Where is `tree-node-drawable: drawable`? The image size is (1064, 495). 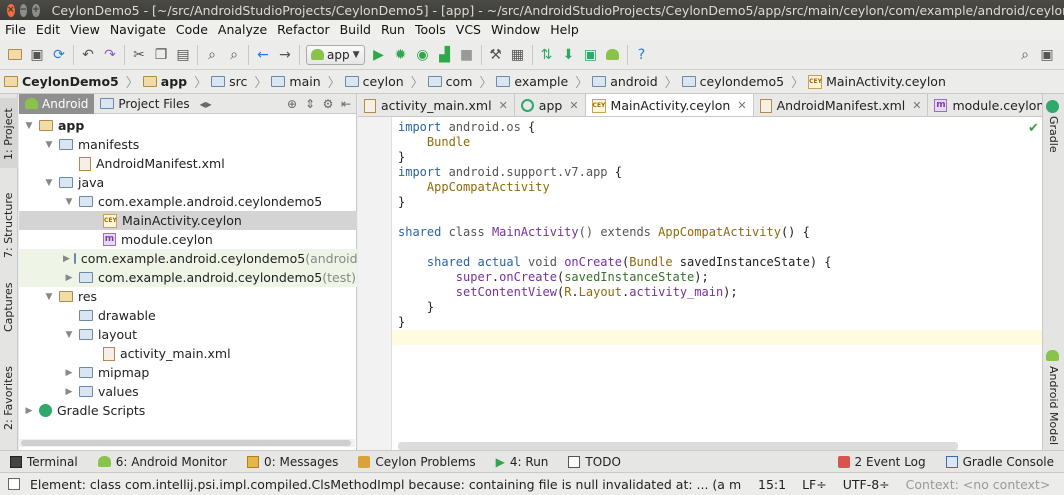 tree-node-drawable: drawable is located at coordinates (188, 315).